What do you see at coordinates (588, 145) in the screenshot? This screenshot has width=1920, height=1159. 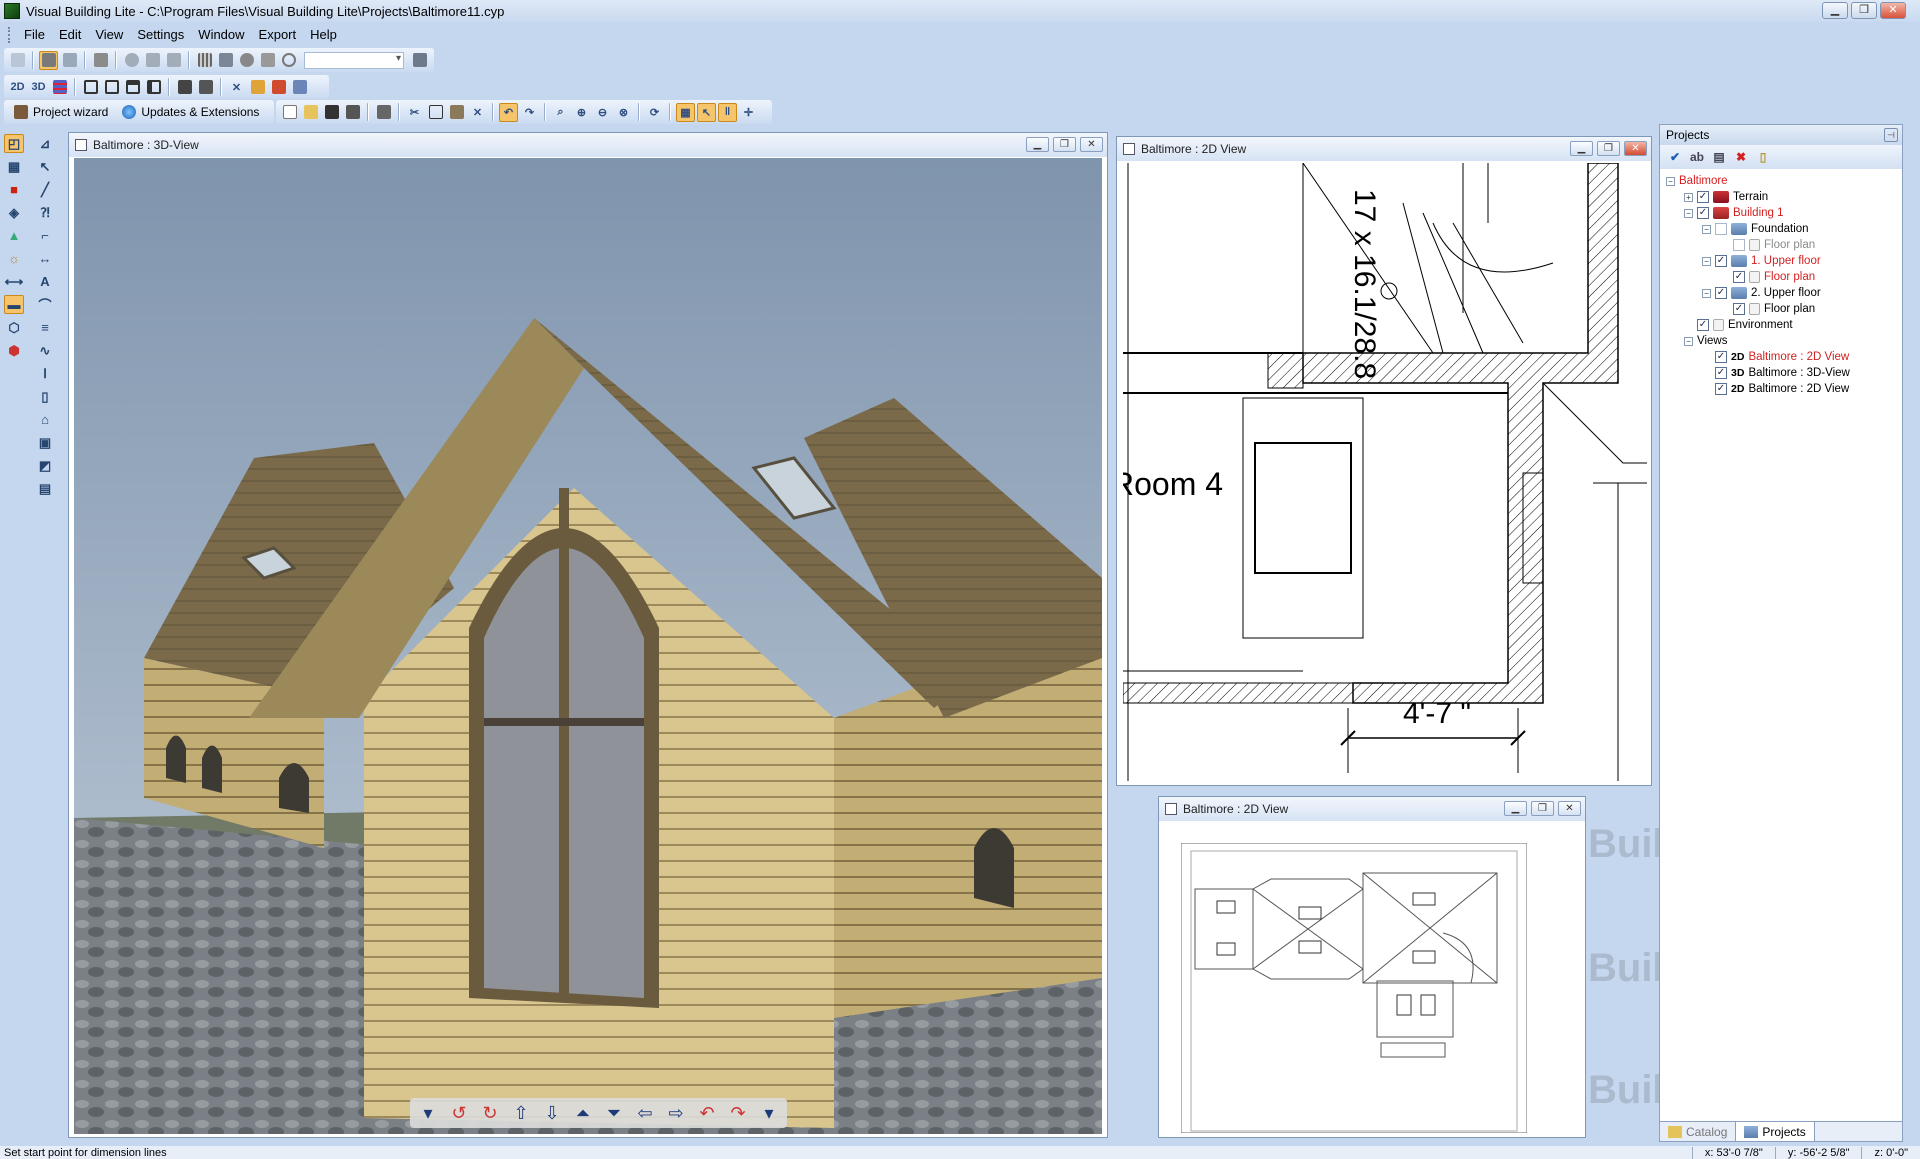 I see `window-3d-titlebar: Baltimore : 3D-View ▁ ❐ ✕` at bounding box center [588, 145].